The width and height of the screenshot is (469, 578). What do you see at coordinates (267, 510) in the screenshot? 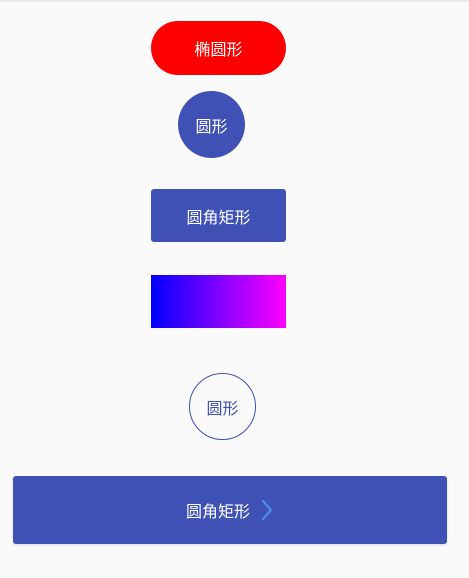
I see `chevron-right-icon` at bounding box center [267, 510].